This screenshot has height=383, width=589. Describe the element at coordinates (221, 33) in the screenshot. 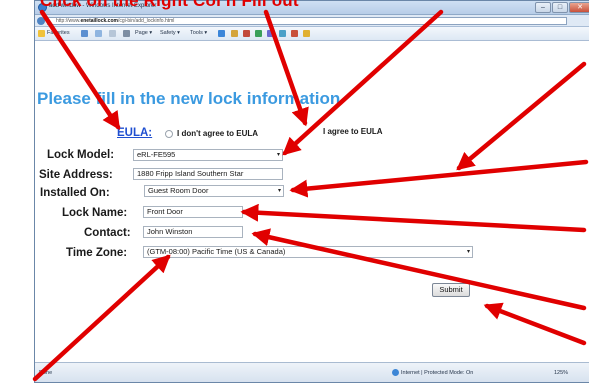

I see `help-icon` at that location.